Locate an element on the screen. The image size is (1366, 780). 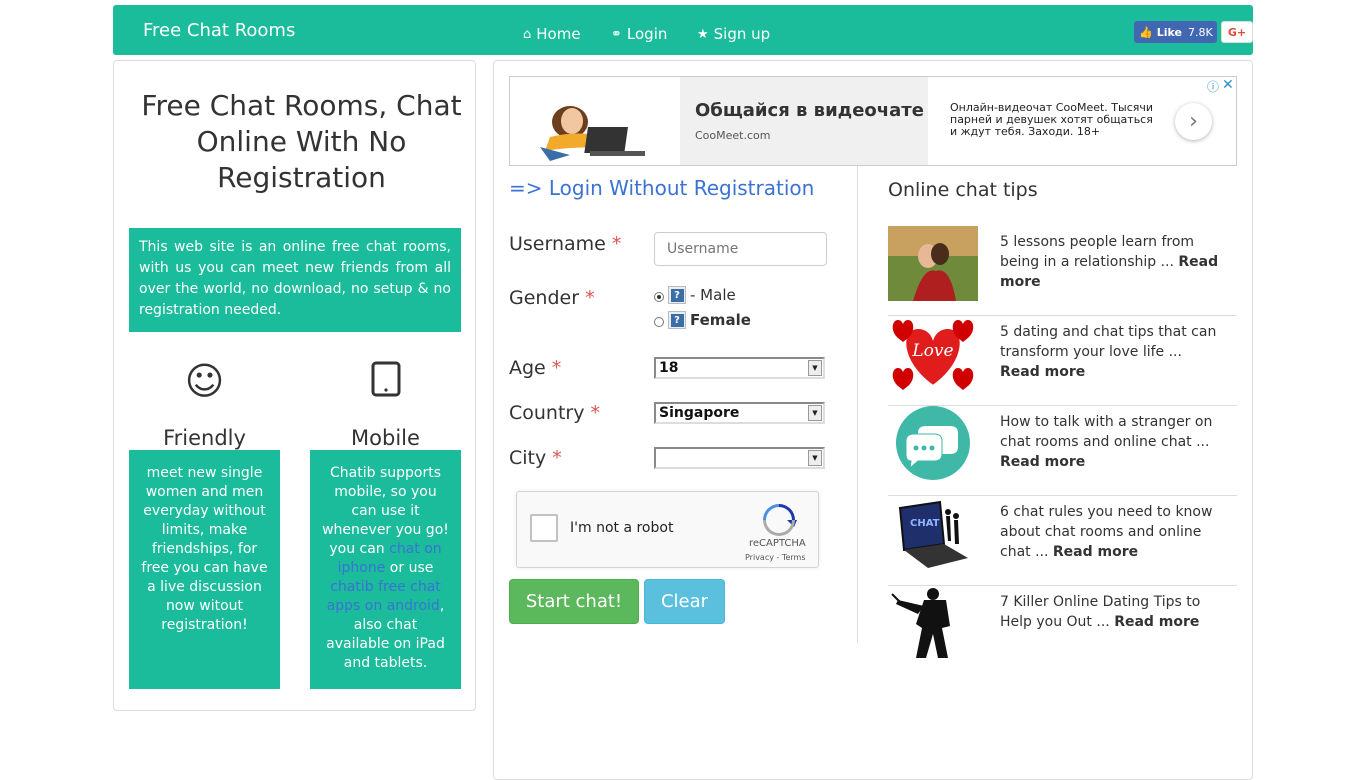
country-select: Singapore ▼ is located at coordinates (739, 413).